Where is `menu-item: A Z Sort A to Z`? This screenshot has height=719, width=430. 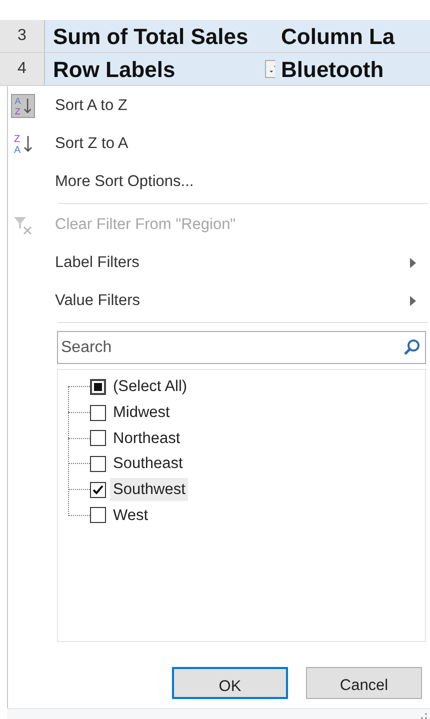 menu-item: A Z Sort A to Z is located at coordinates (219, 106).